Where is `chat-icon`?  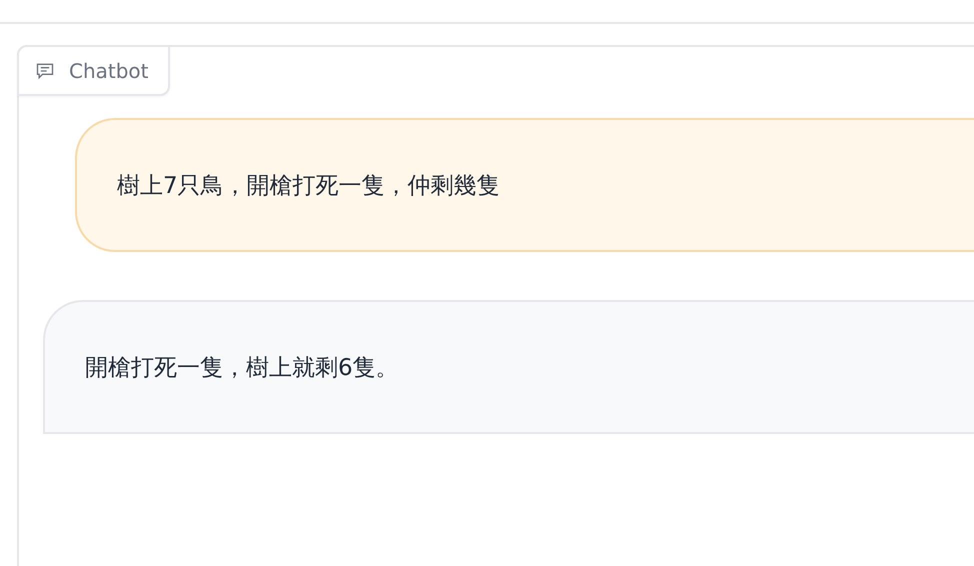
chat-icon is located at coordinates (45, 70).